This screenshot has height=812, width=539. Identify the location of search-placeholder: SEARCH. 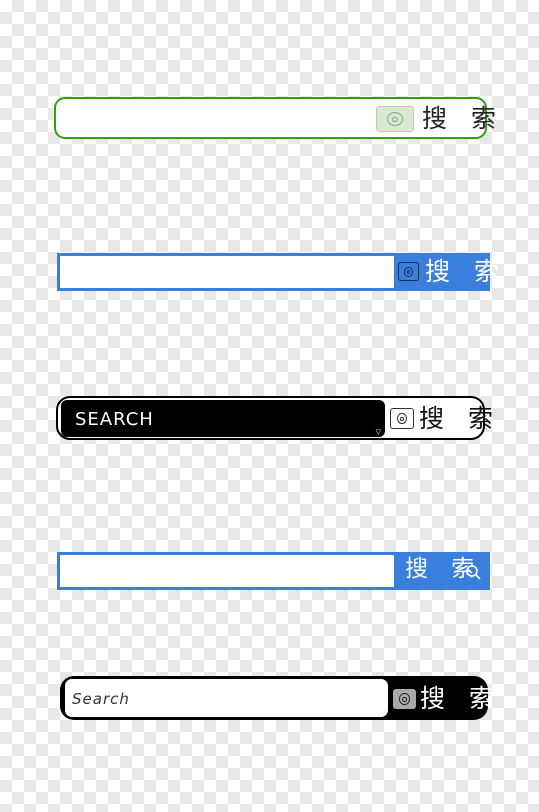
(114, 419).